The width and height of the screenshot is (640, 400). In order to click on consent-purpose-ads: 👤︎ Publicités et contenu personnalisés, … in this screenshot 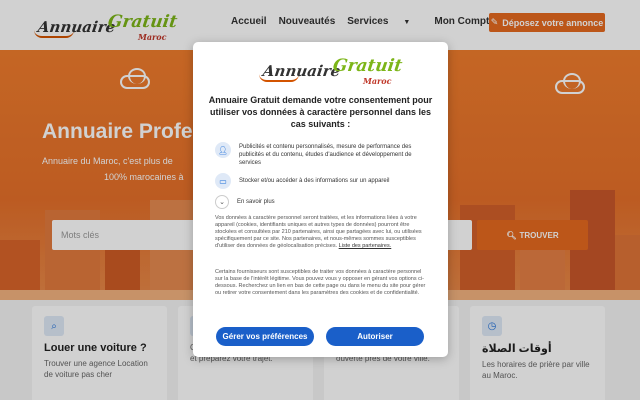, I will do `click(322, 154)`.